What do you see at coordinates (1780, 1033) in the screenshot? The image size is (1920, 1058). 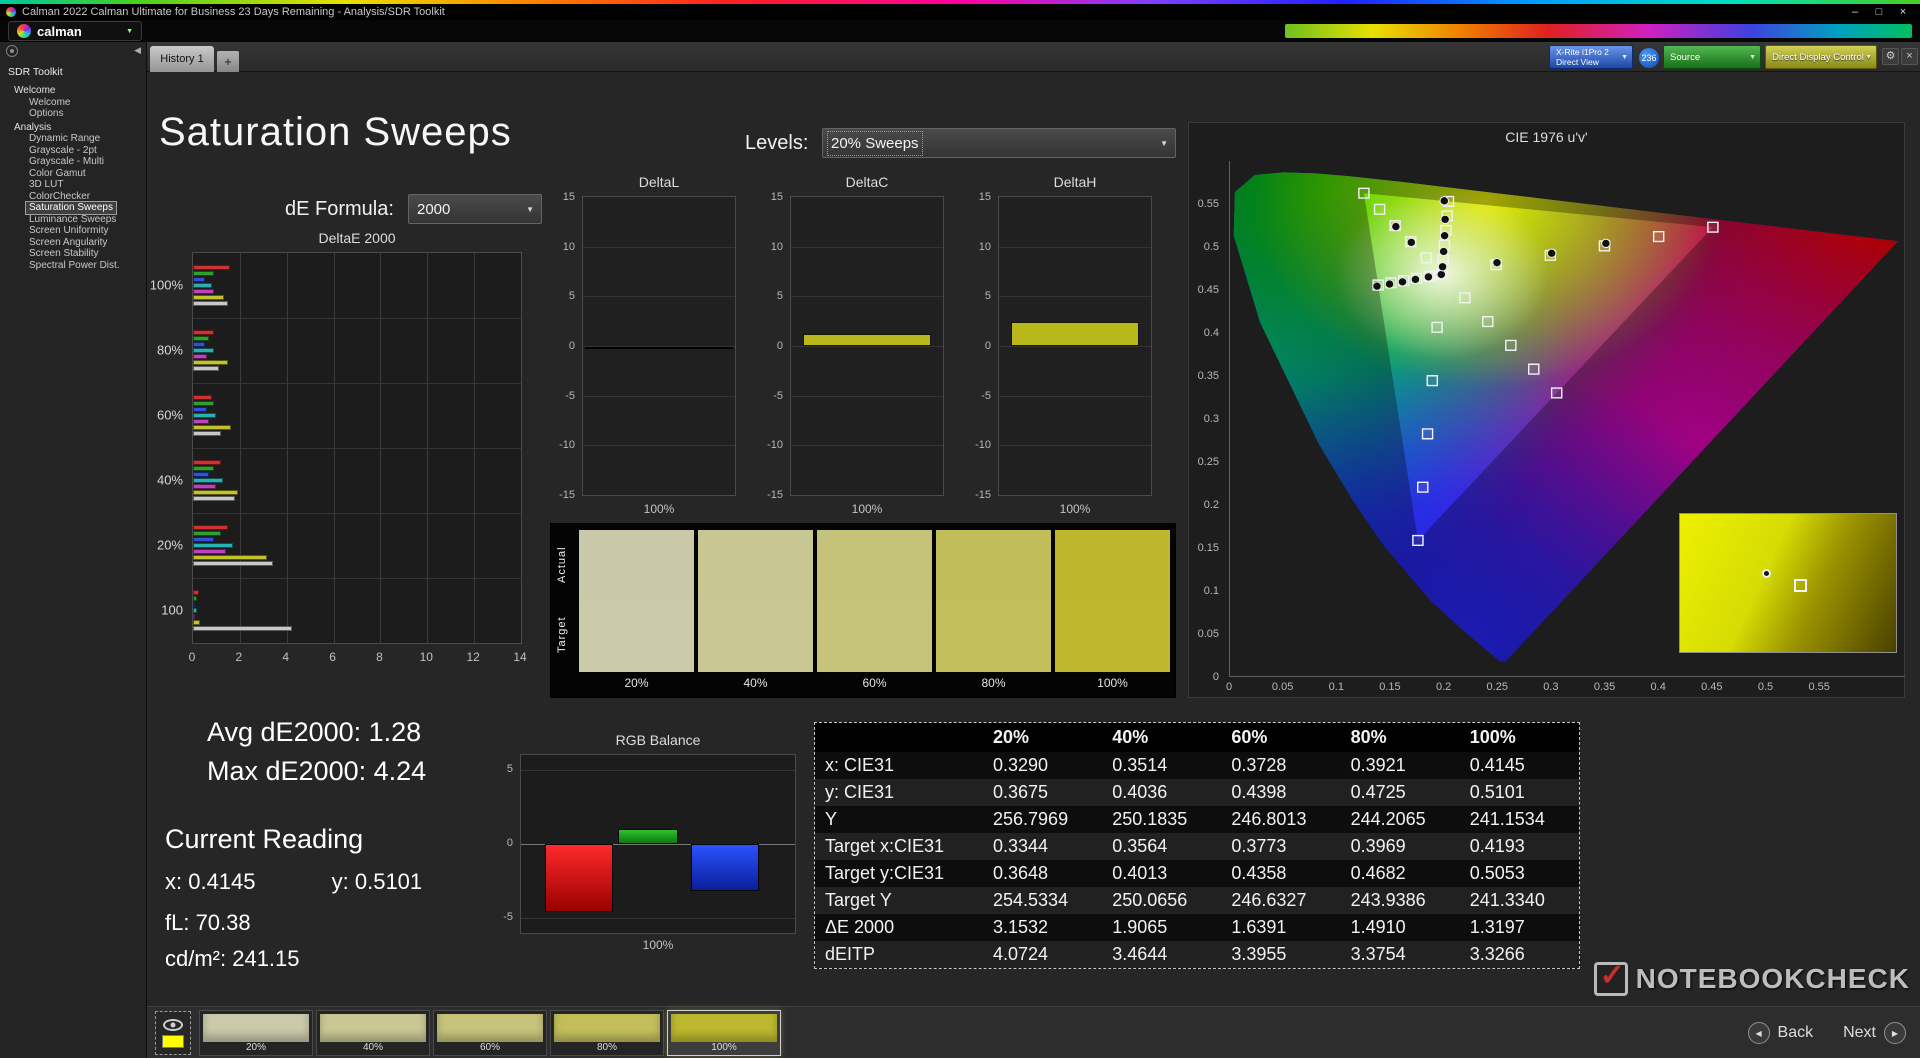 I see `back-button: ◀ Back` at bounding box center [1780, 1033].